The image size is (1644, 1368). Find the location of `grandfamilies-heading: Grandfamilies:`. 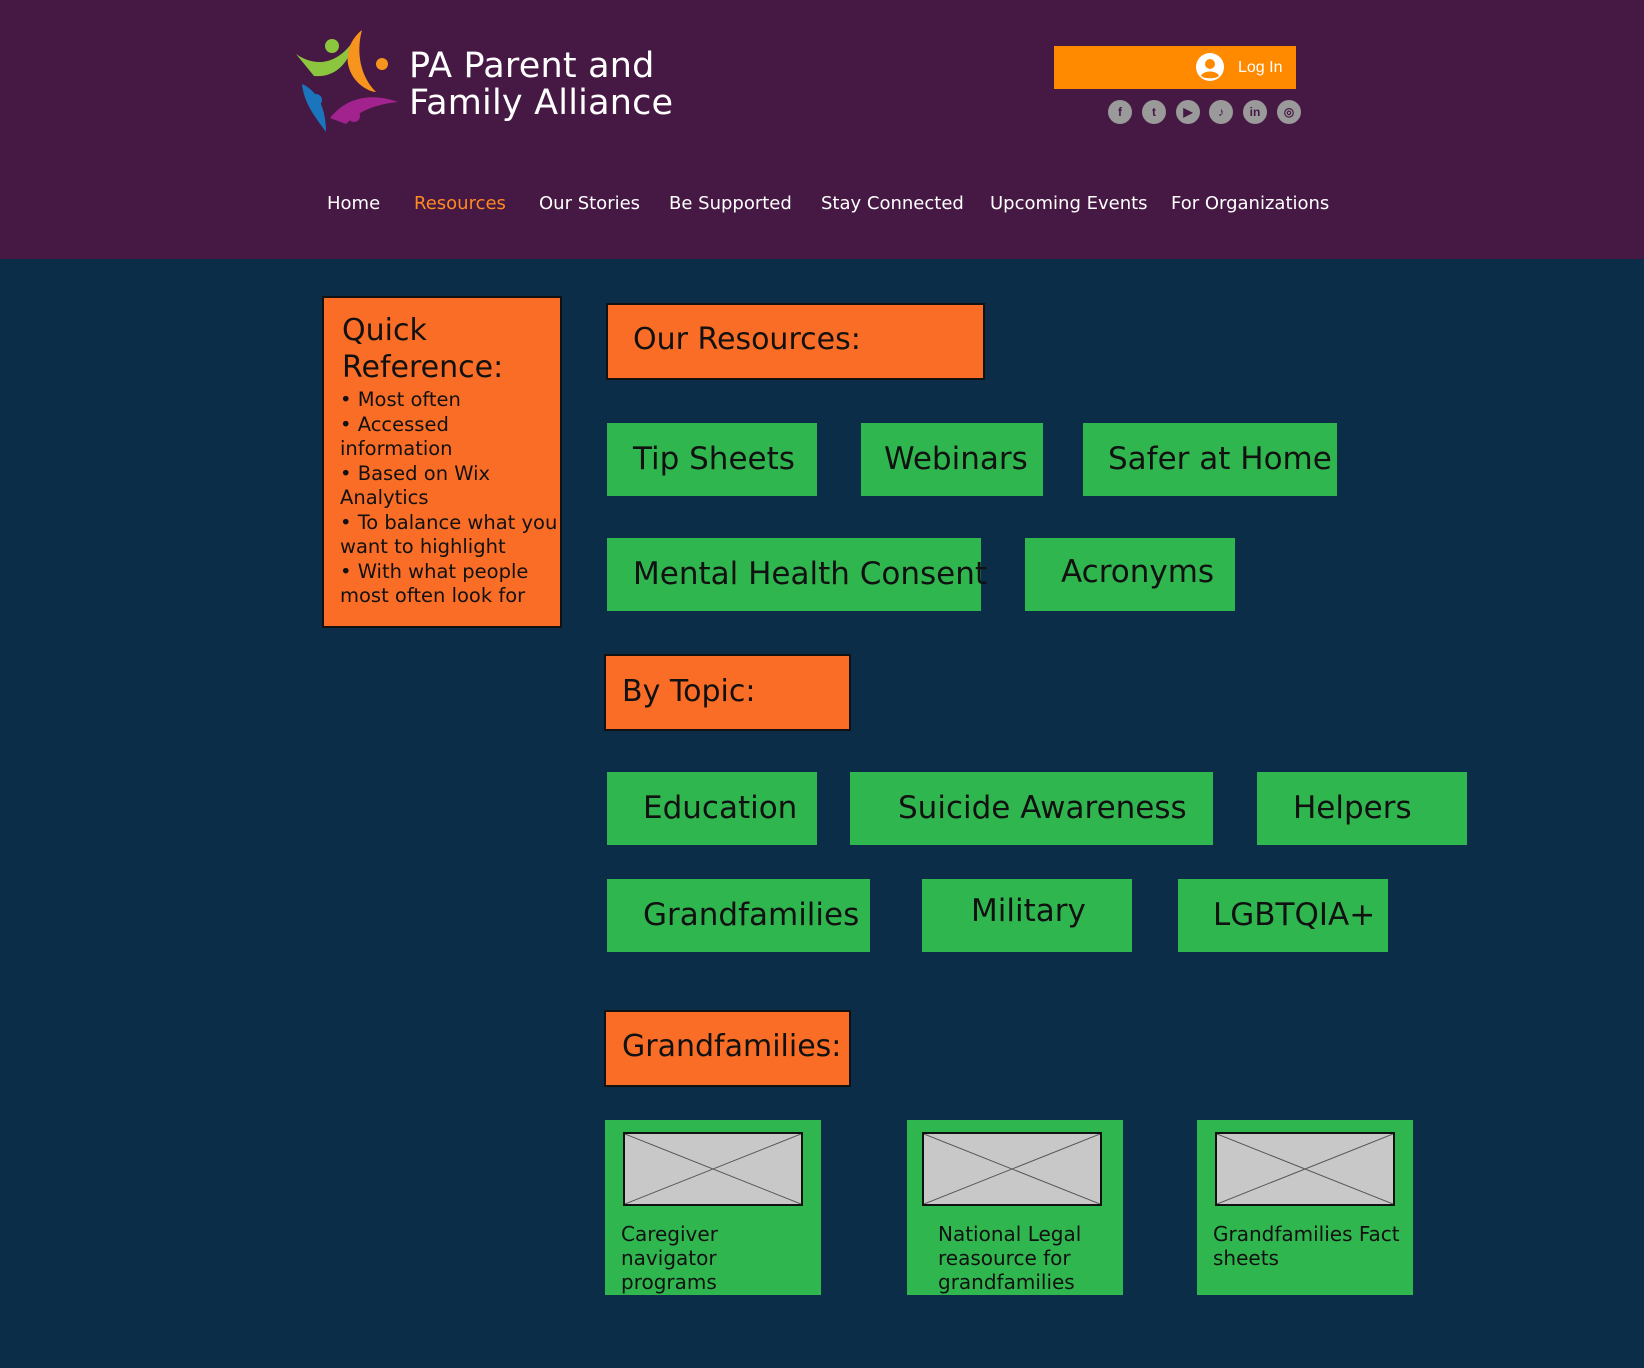

grandfamilies-heading: Grandfamilies: is located at coordinates (732, 1046).